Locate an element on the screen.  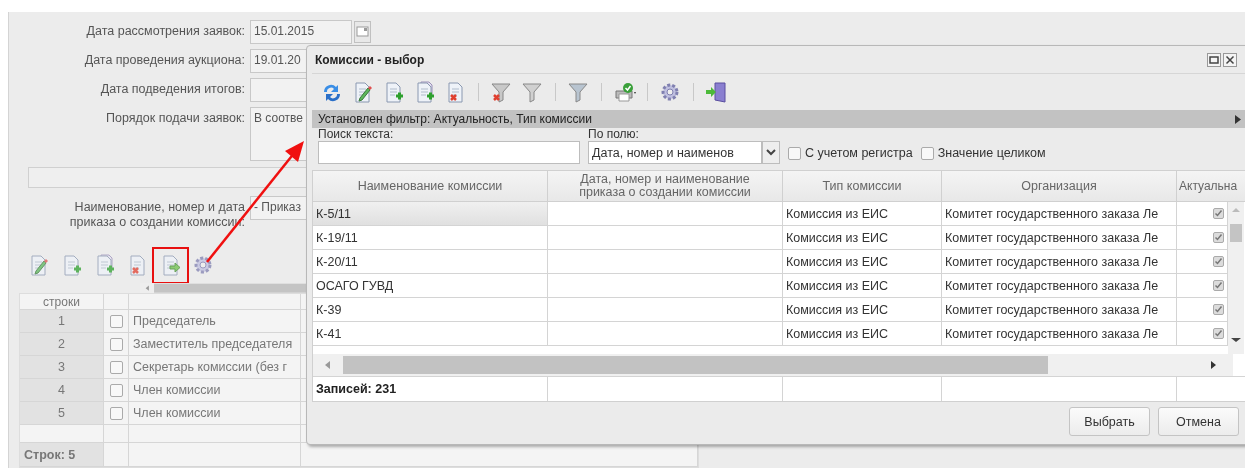
column-header: строки is located at coordinates (62, 301).